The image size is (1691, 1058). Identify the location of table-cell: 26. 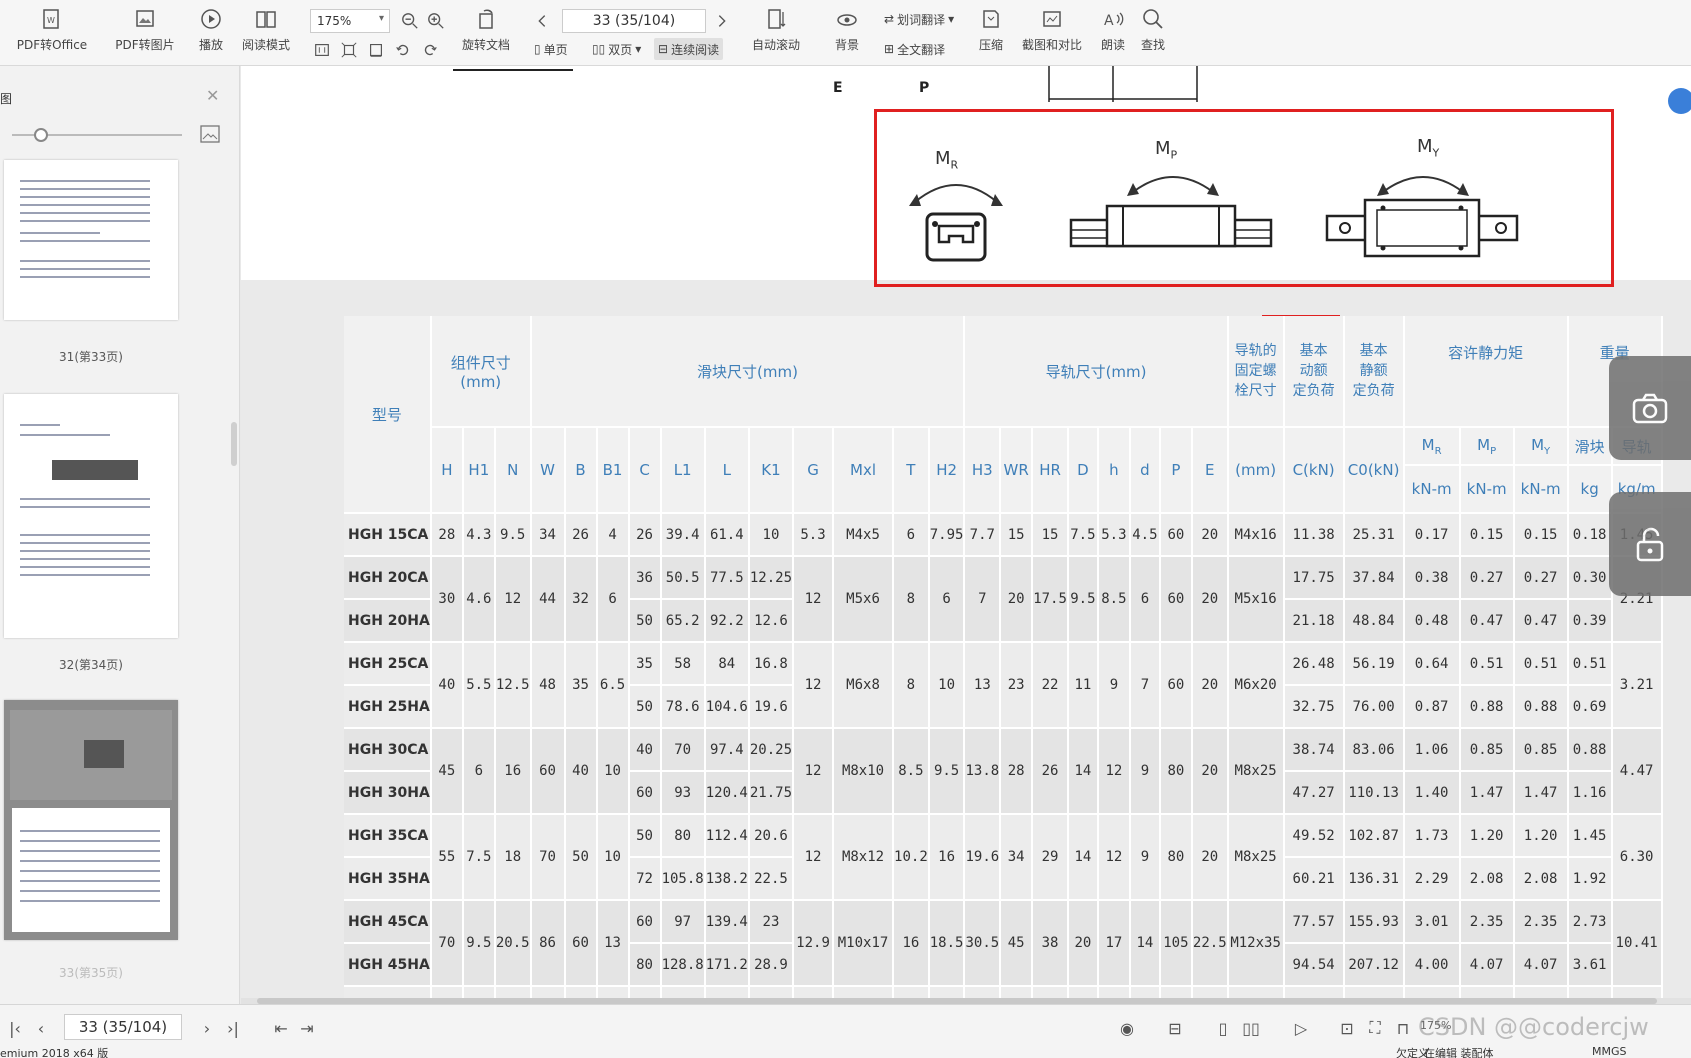
(1050, 771).